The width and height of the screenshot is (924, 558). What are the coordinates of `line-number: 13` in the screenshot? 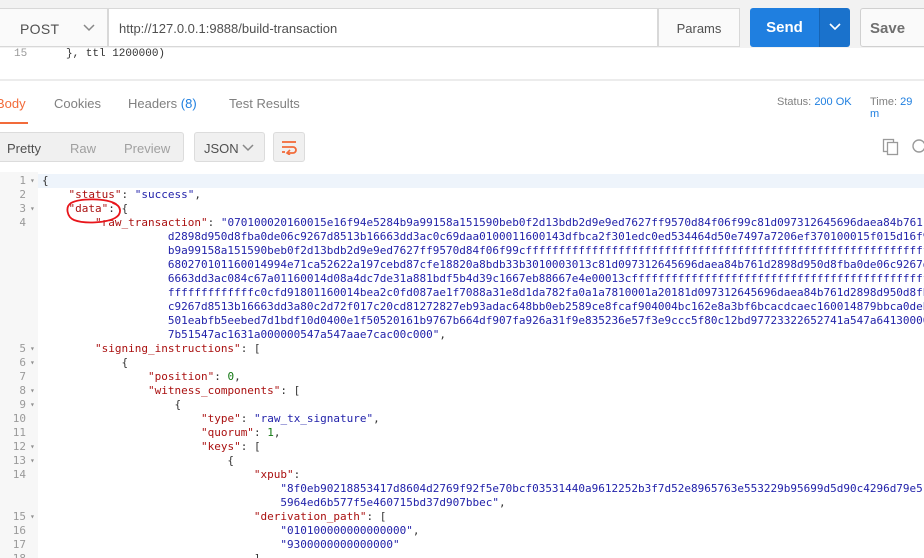 It's located at (19, 460).